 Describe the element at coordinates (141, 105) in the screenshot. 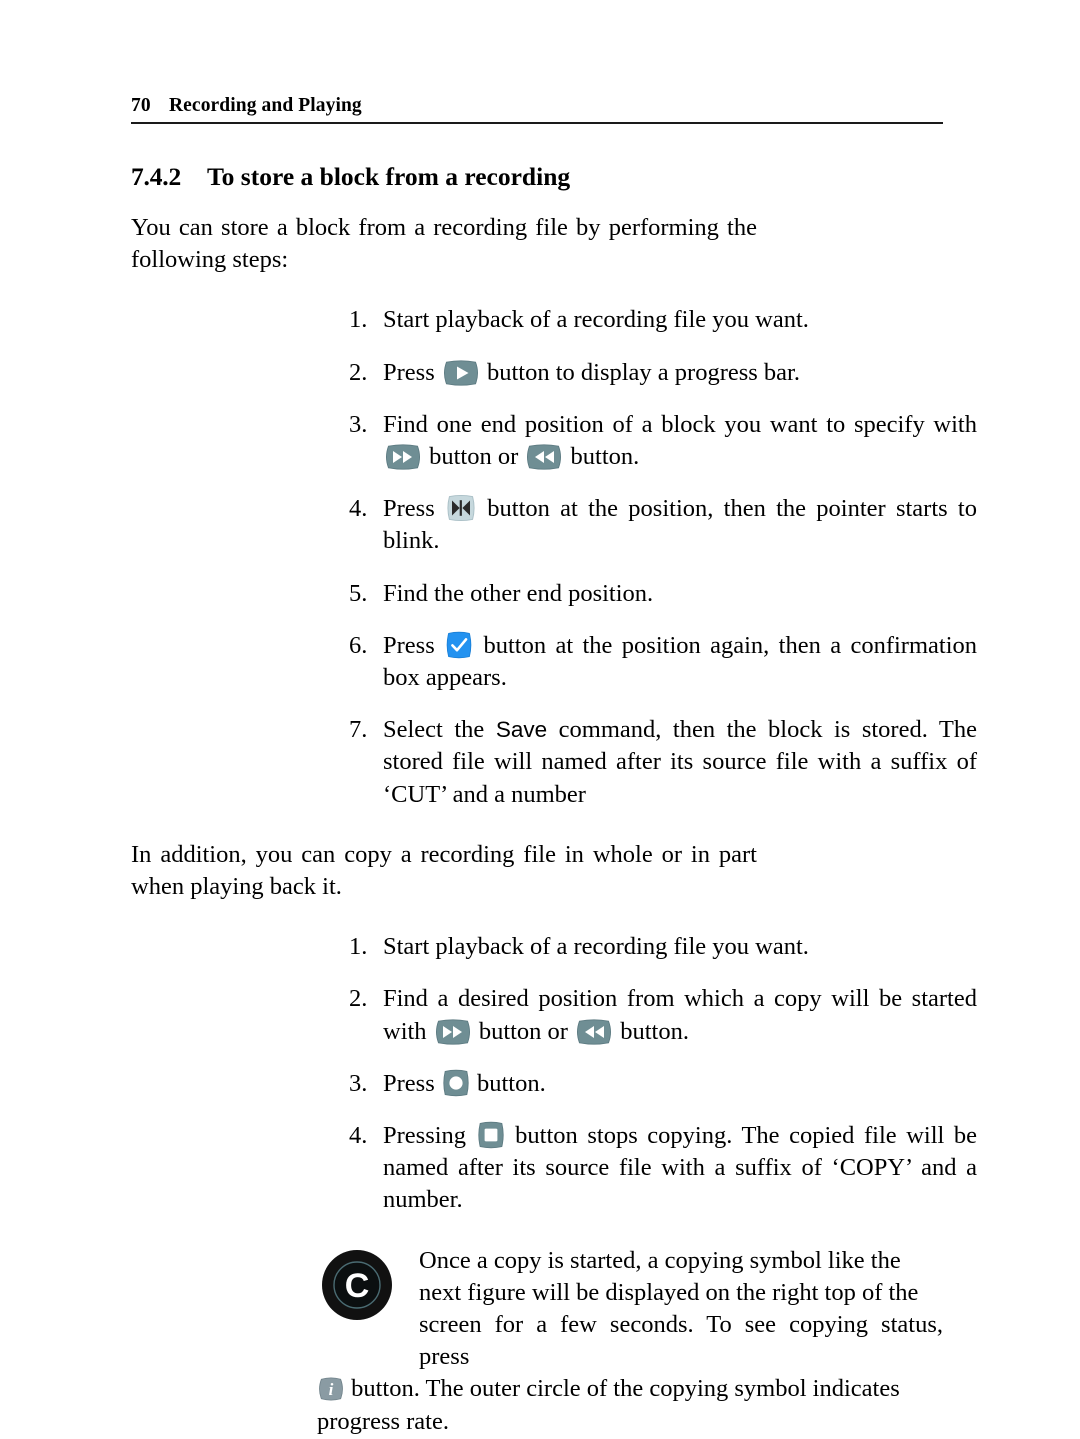

I see `page-number: 70` at that location.